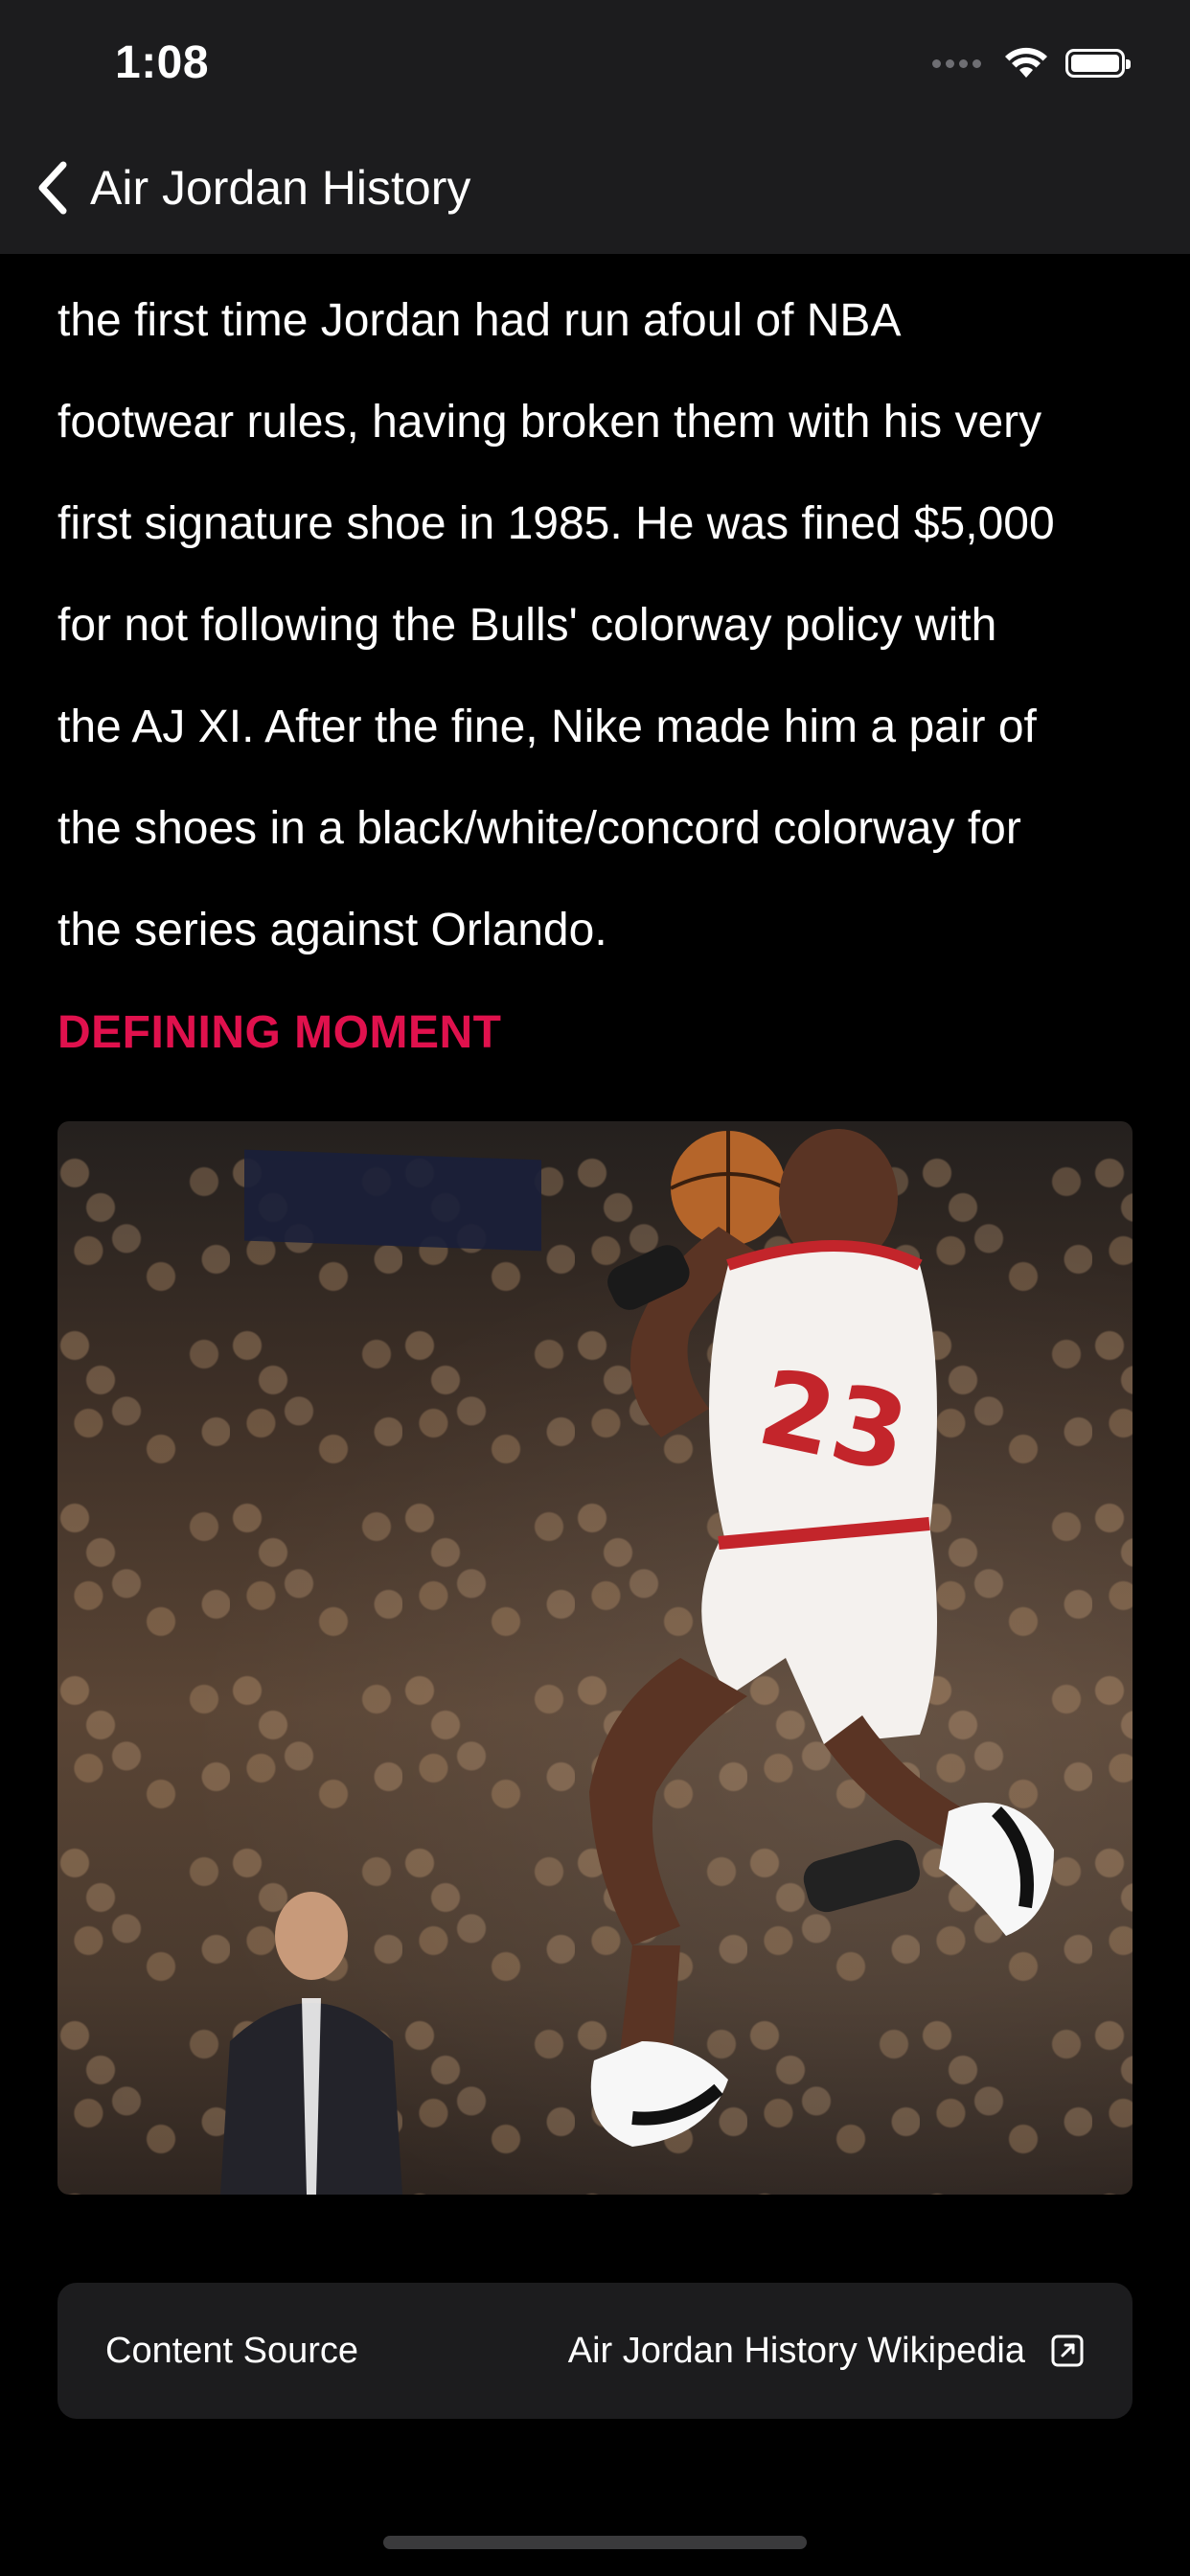 This screenshot has height=2576, width=1190. I want to click on chevron-left-icon, so click(53, 188).